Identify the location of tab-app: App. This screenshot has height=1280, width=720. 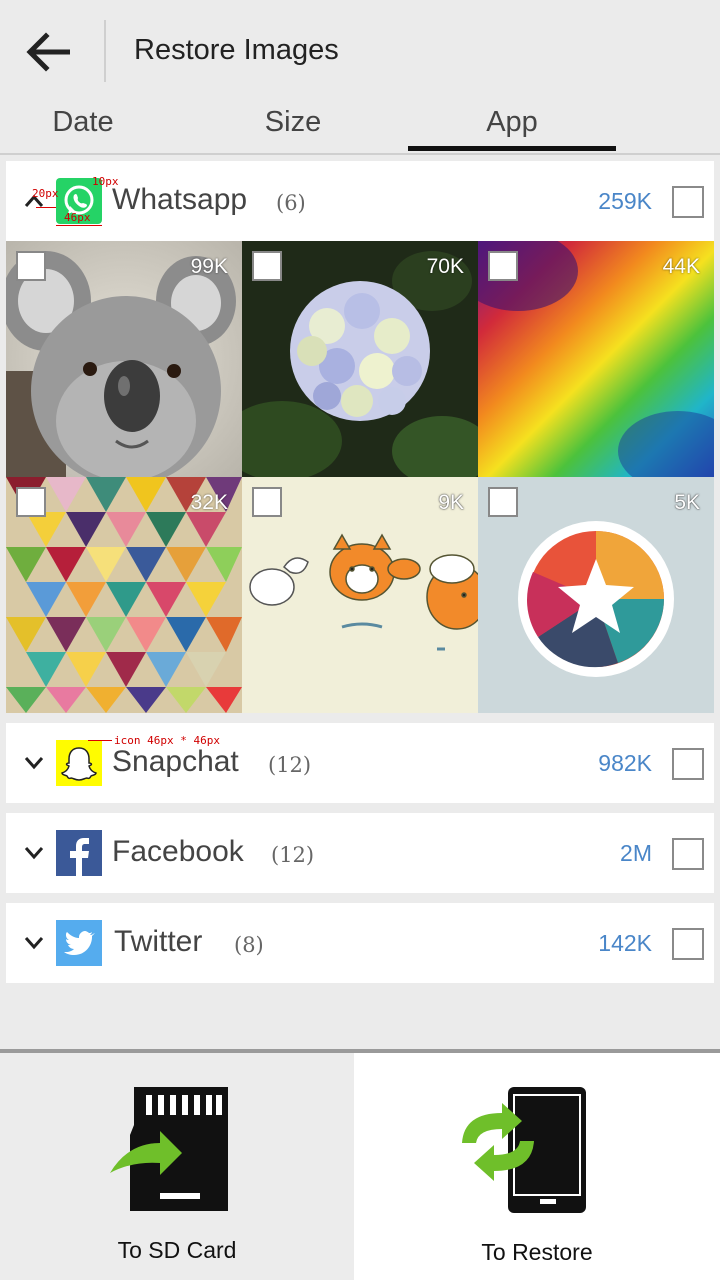
(512, 128).